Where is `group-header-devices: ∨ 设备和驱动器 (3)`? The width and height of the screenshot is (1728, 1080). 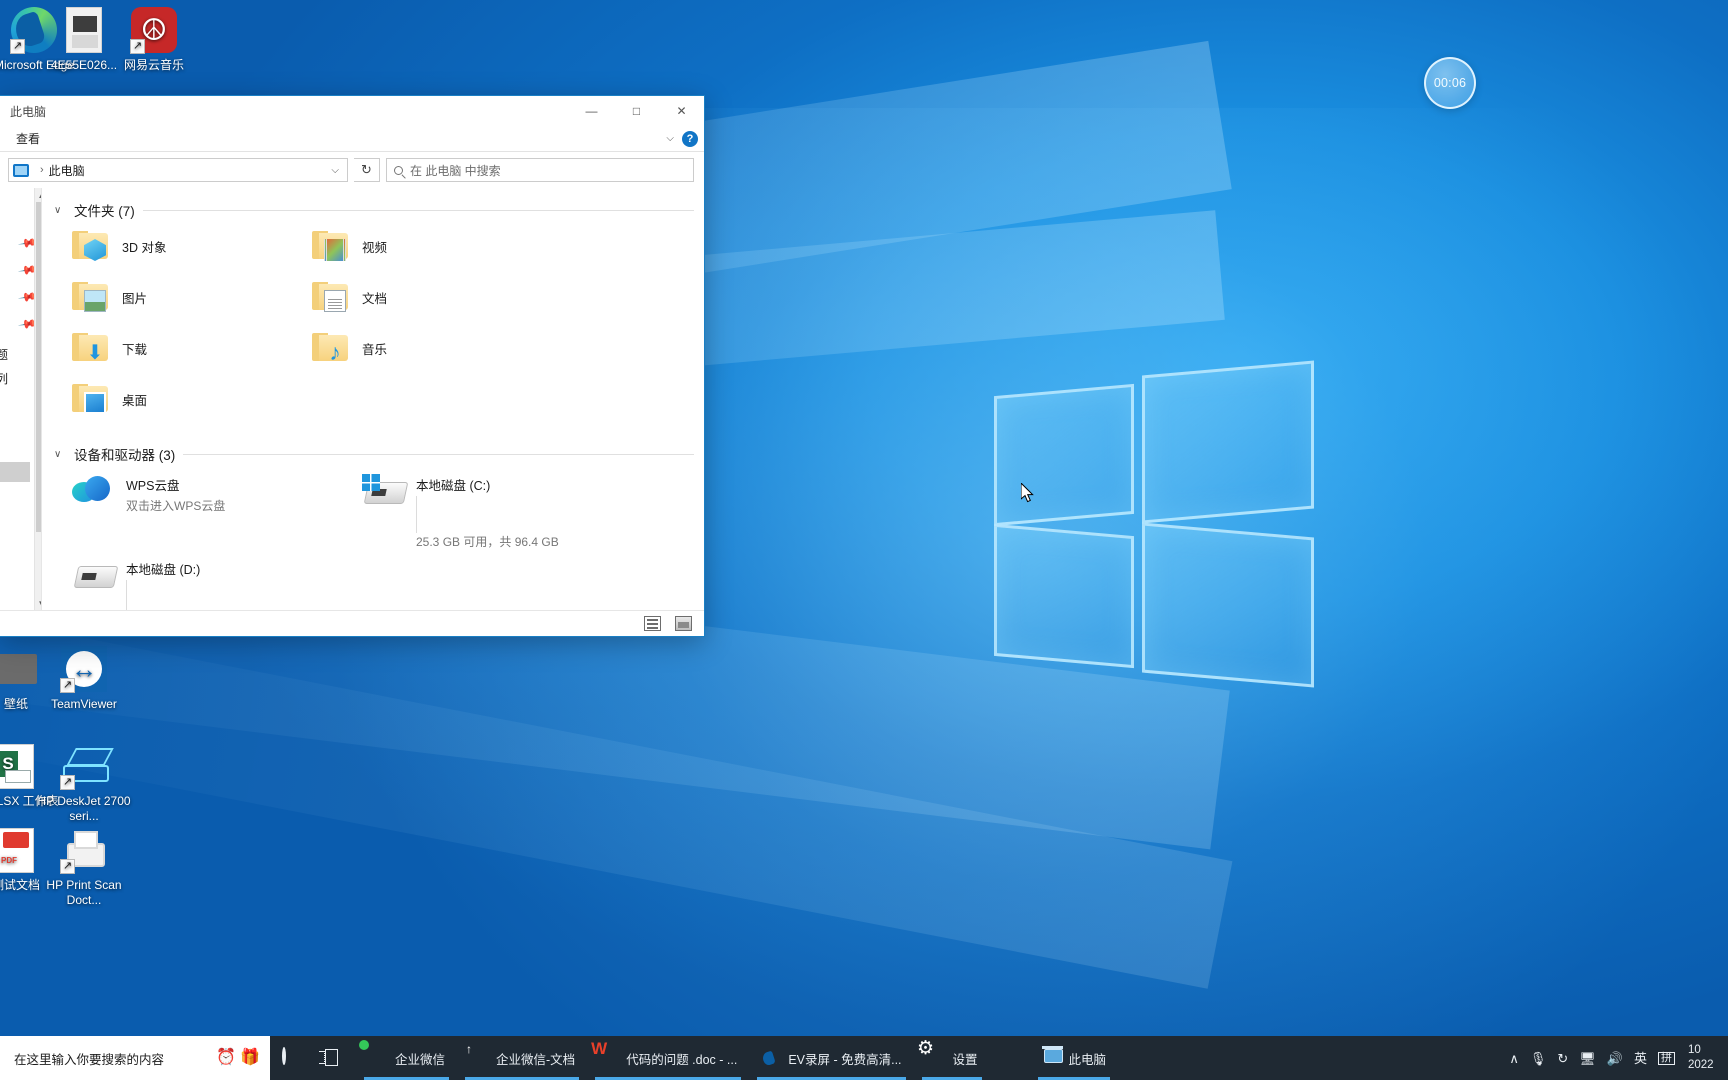 group-header-devices: ∨ 设备和驱动器 (3) is located at coordinates (374, 454).